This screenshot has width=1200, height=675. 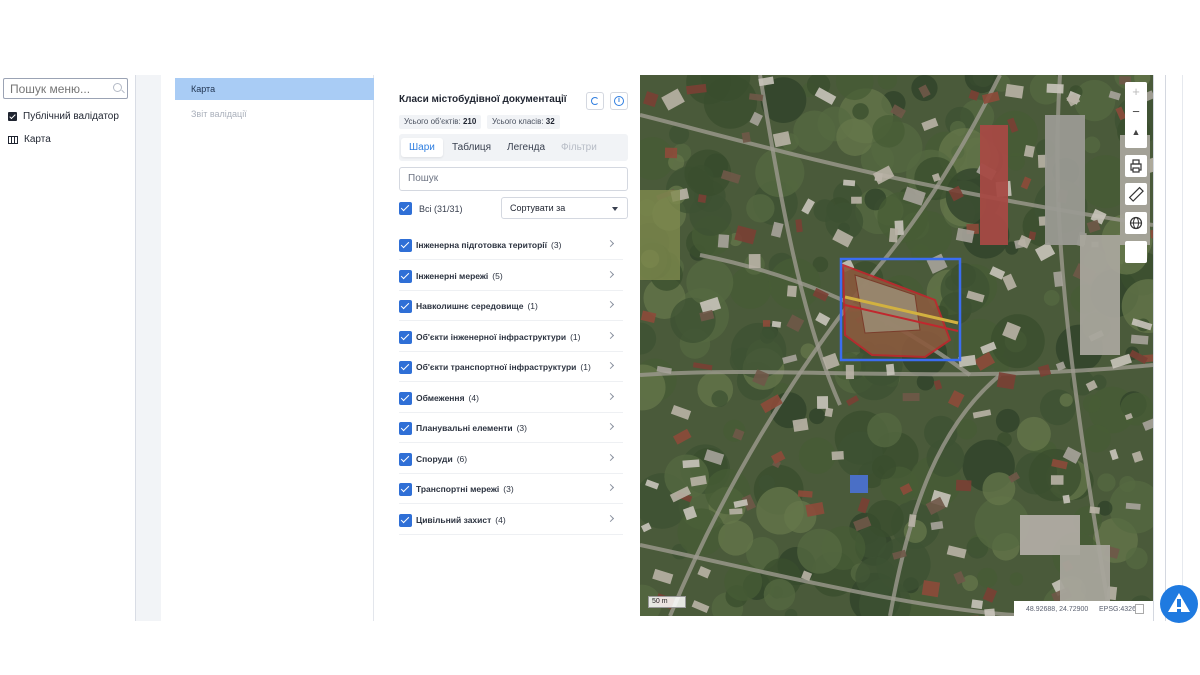 I want to click on layer-label: Інженерна підготовка території (3), so click(x=488, y=245).